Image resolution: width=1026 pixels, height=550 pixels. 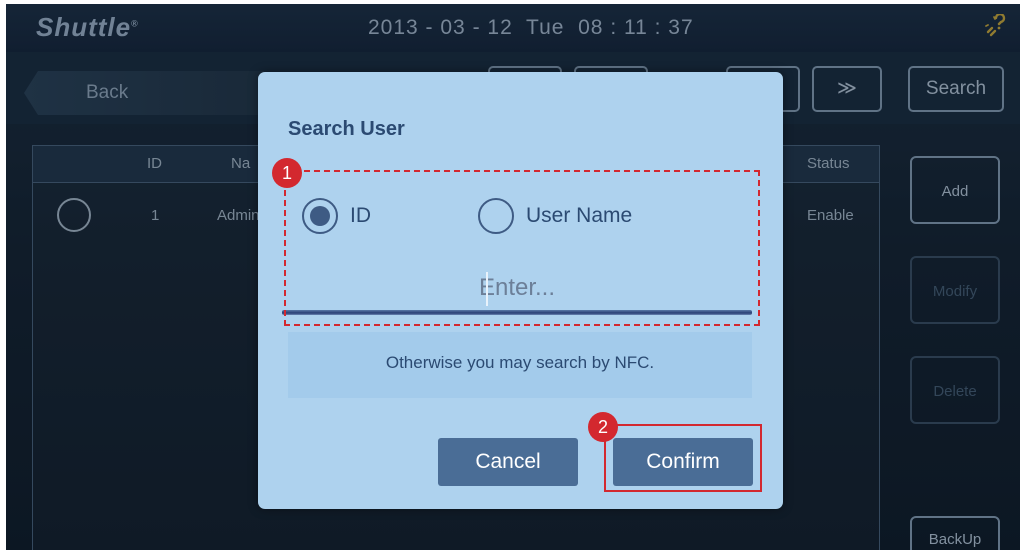 I want to click on cancel-button: Cancel, so click(x=508, y=462).